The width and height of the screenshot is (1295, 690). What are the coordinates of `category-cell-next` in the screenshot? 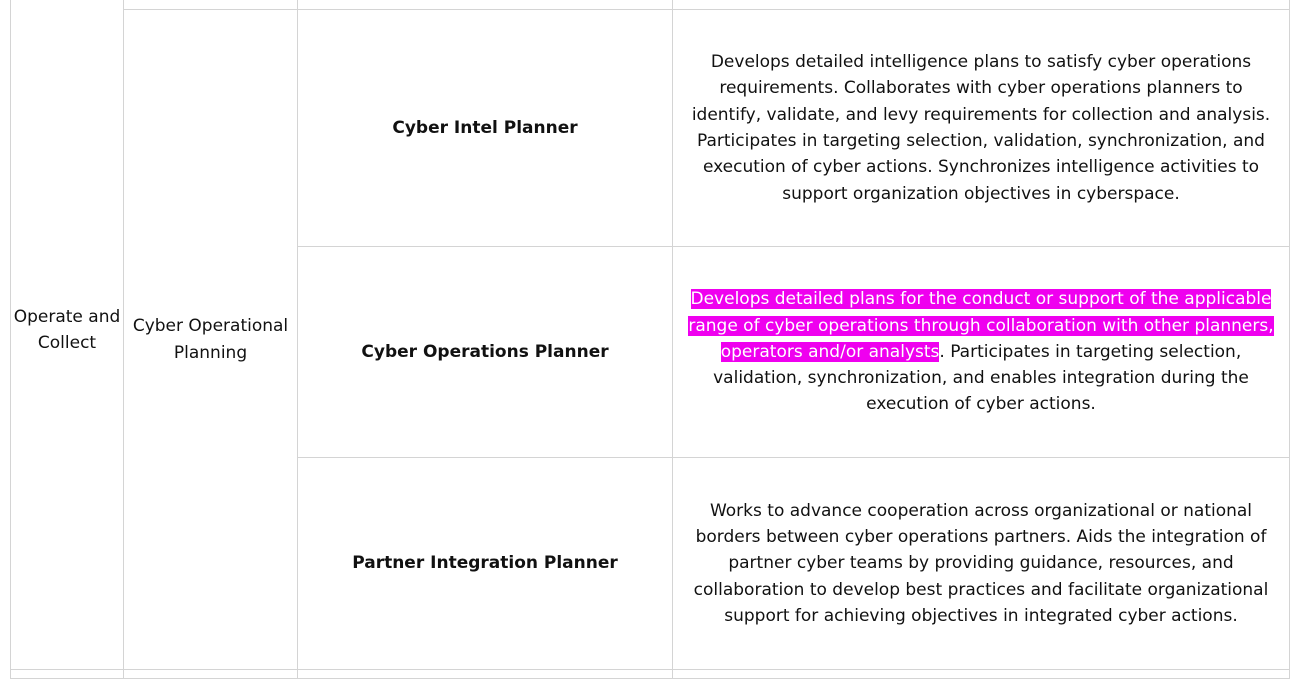 It's located at (67, 674).